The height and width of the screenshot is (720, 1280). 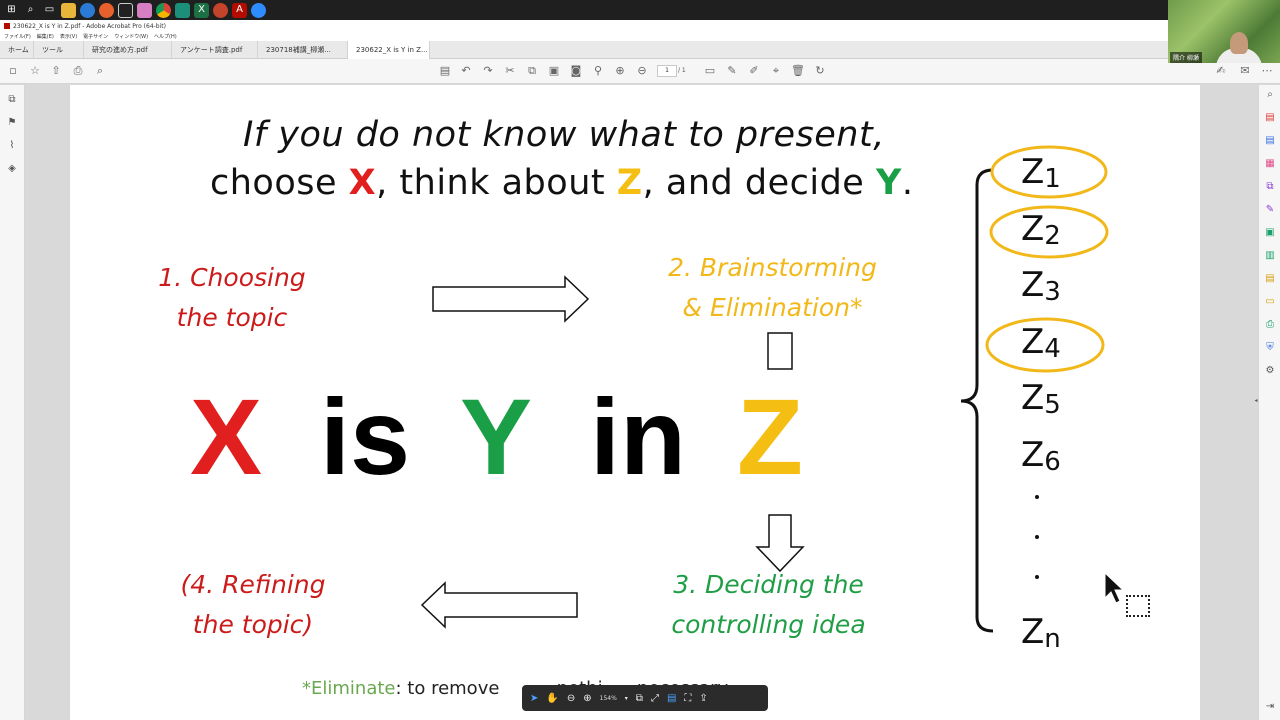 What do you see at coordinates (564, 135) in the screenshot?
I see `slide-title-line-1: If you do not know what to present,` at bounding box center [564, 135].